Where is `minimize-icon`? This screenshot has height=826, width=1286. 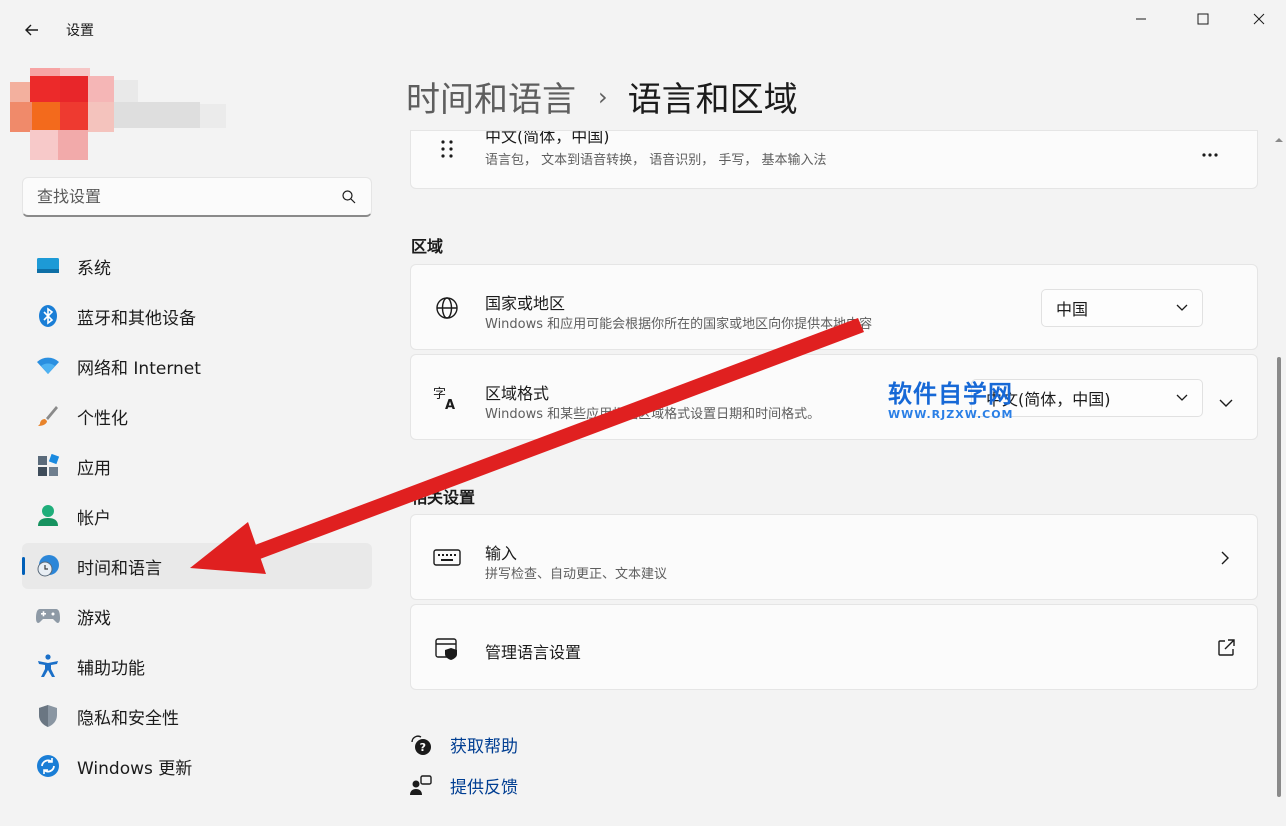 minimize-icon is located at coordinates (1141, 19).